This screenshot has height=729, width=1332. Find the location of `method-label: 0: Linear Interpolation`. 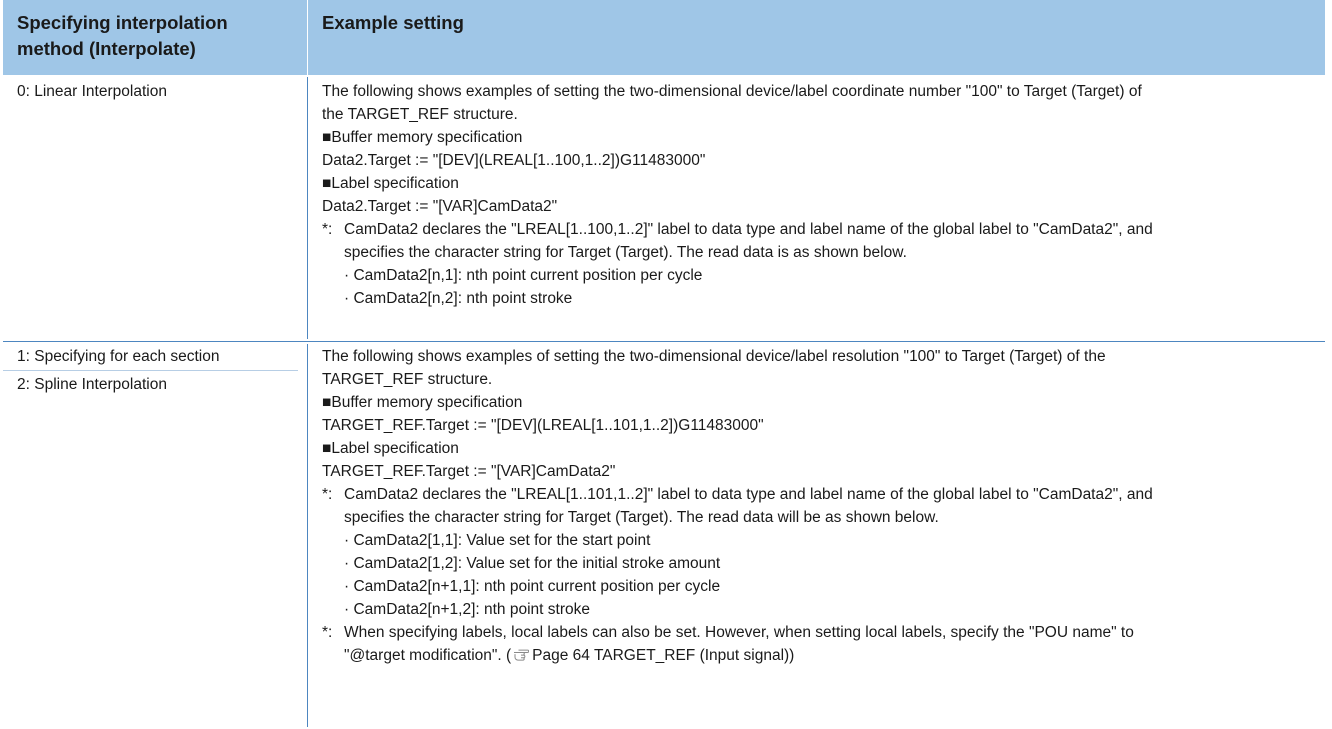

method-label: 0: Linear Interpolation is located at coordinates (92, 91).